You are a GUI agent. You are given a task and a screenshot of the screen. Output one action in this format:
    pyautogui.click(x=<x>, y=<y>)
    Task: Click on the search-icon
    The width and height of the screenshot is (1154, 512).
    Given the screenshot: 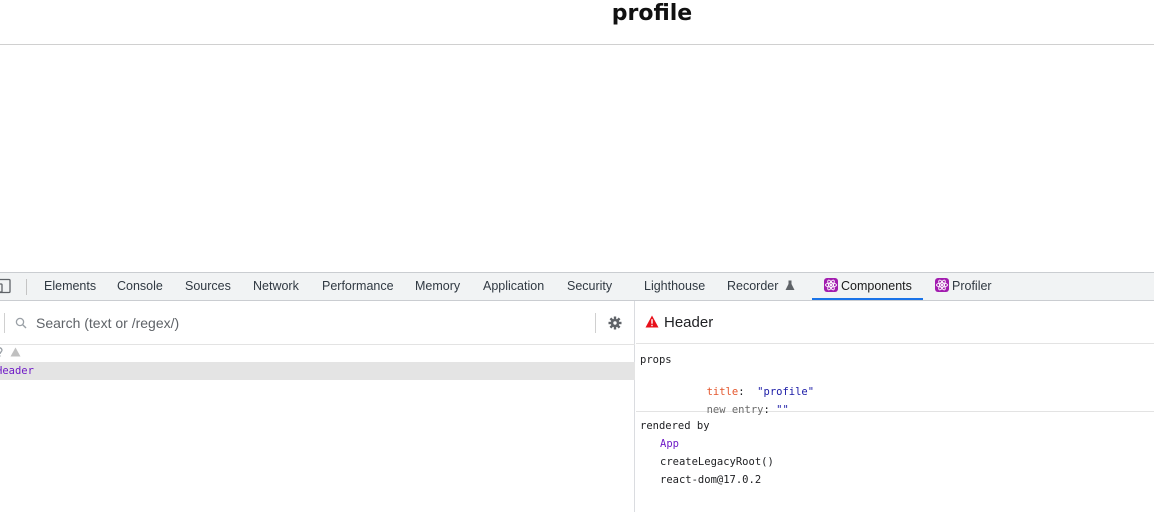 What is the action you would take?
    pyautogui.click(x=21, y=323)
    